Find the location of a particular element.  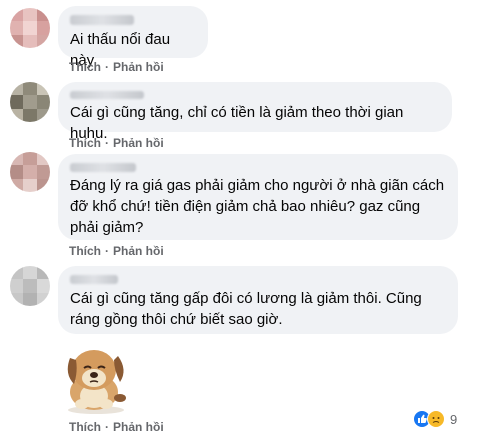

comment-bubble: Ai thấu nổi đau này is located at coordinates (133, 37).